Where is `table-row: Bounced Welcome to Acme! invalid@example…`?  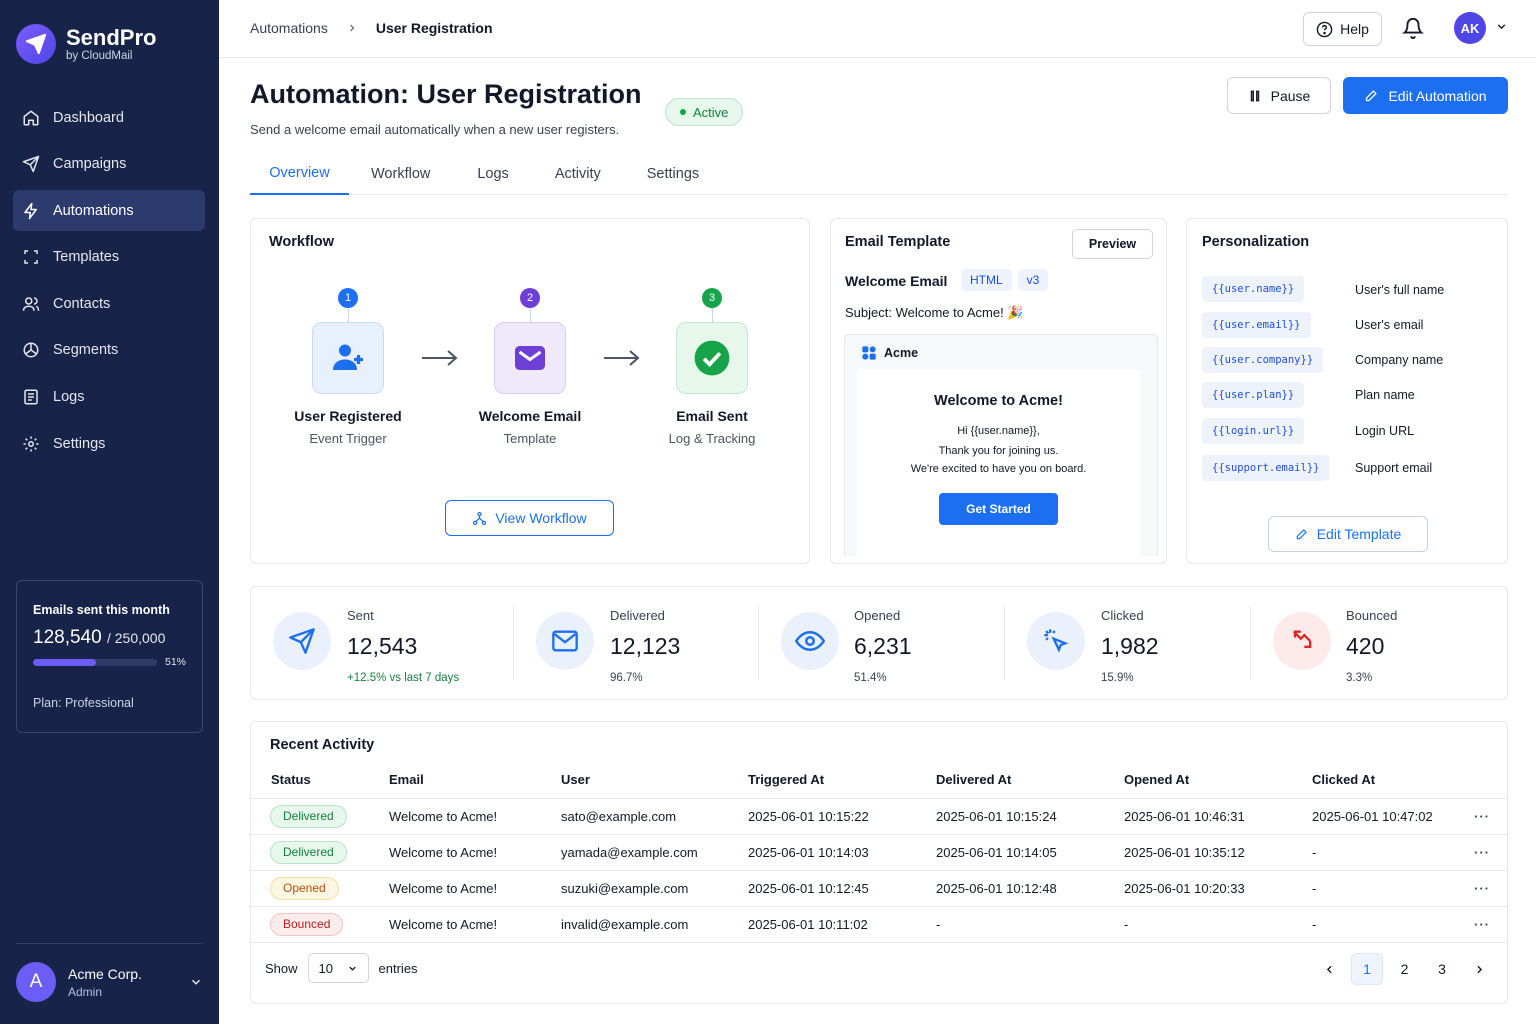 table-row: Bounced Welcome to Acme! invalid@example… is located at coordinates (879, 924).